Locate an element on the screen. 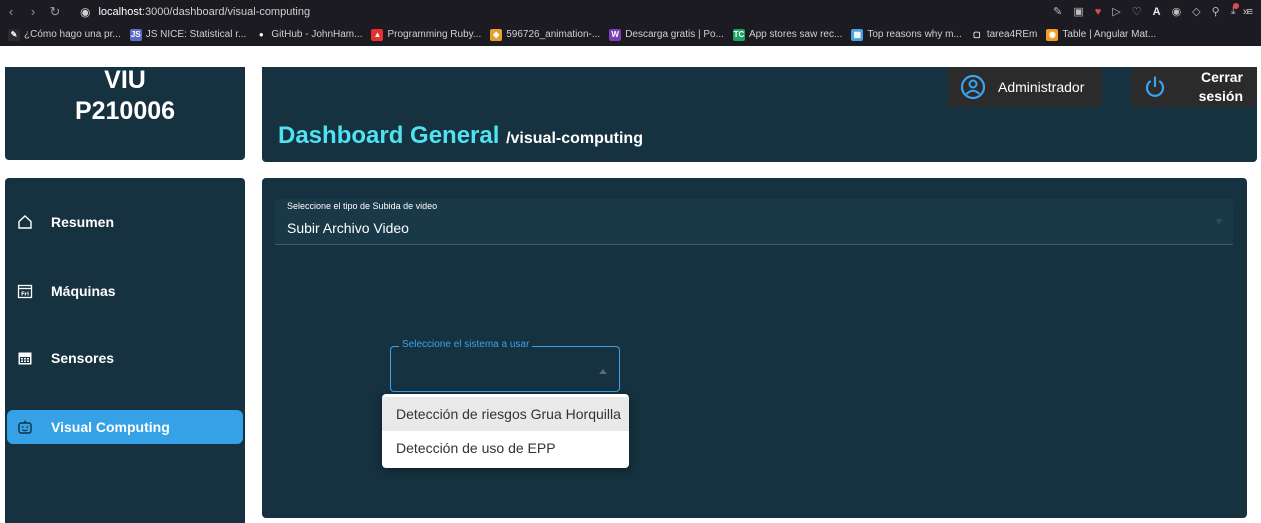 This screenshot has height=523, width=1261. reload-icon: ↻ is located at coordinates (55, 12).